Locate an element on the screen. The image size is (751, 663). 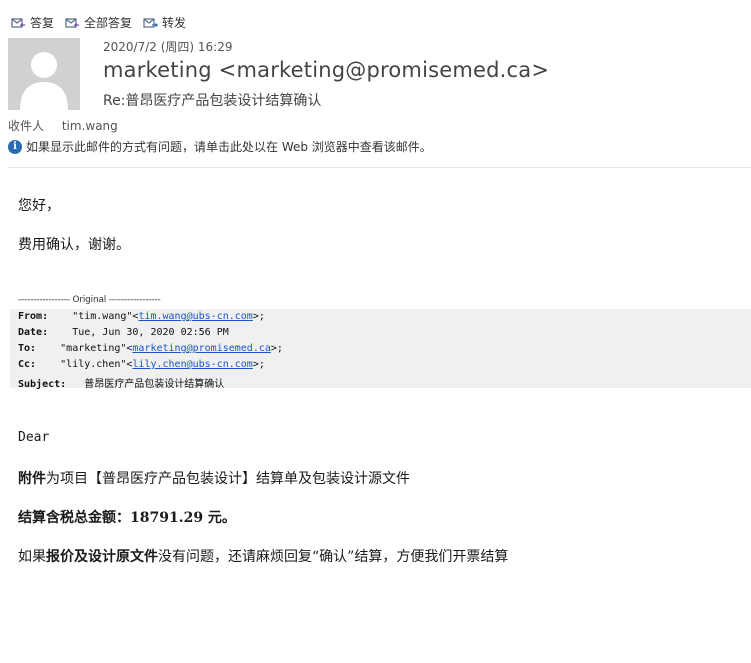
cc-row: Cc: "lily.chen"<lily.chen@ubs-cn.com>; is located at coordinates (141, 364).